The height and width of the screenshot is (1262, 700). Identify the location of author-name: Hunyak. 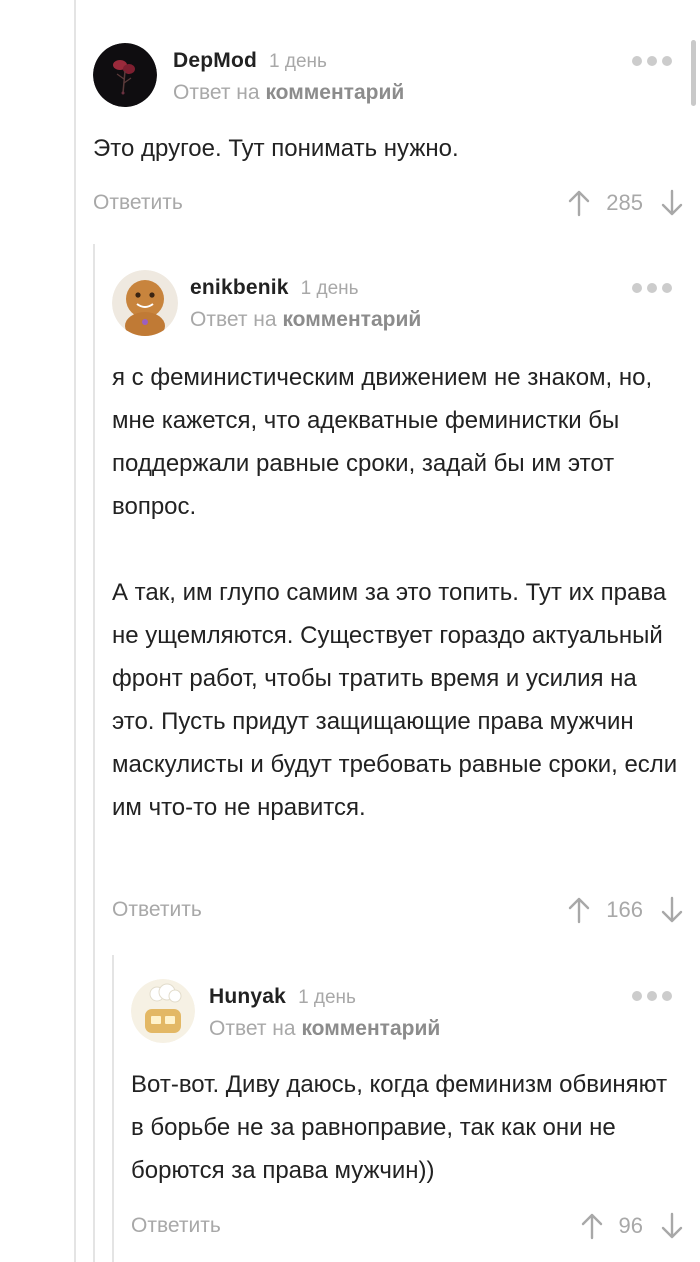
(247, 997).